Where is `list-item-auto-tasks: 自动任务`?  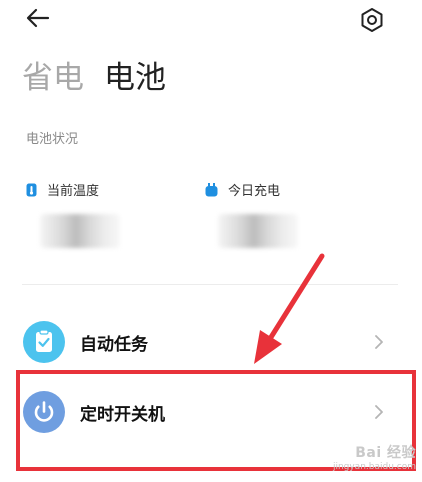
list-item-auto-tasks: 自动任务 is located at coordinates (210, 342).